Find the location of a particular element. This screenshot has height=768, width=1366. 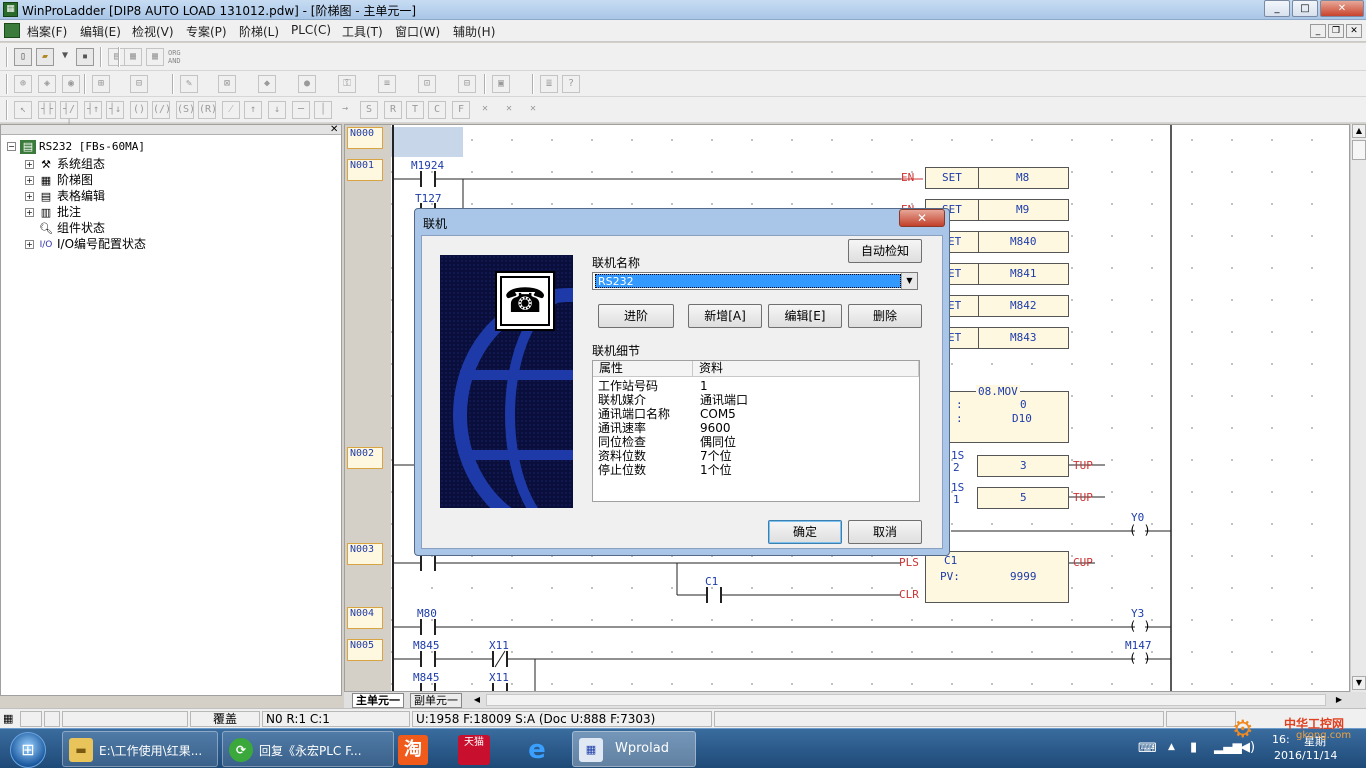

toolbar2-tool-9-icon: ● is located at coordinates (307, 84).